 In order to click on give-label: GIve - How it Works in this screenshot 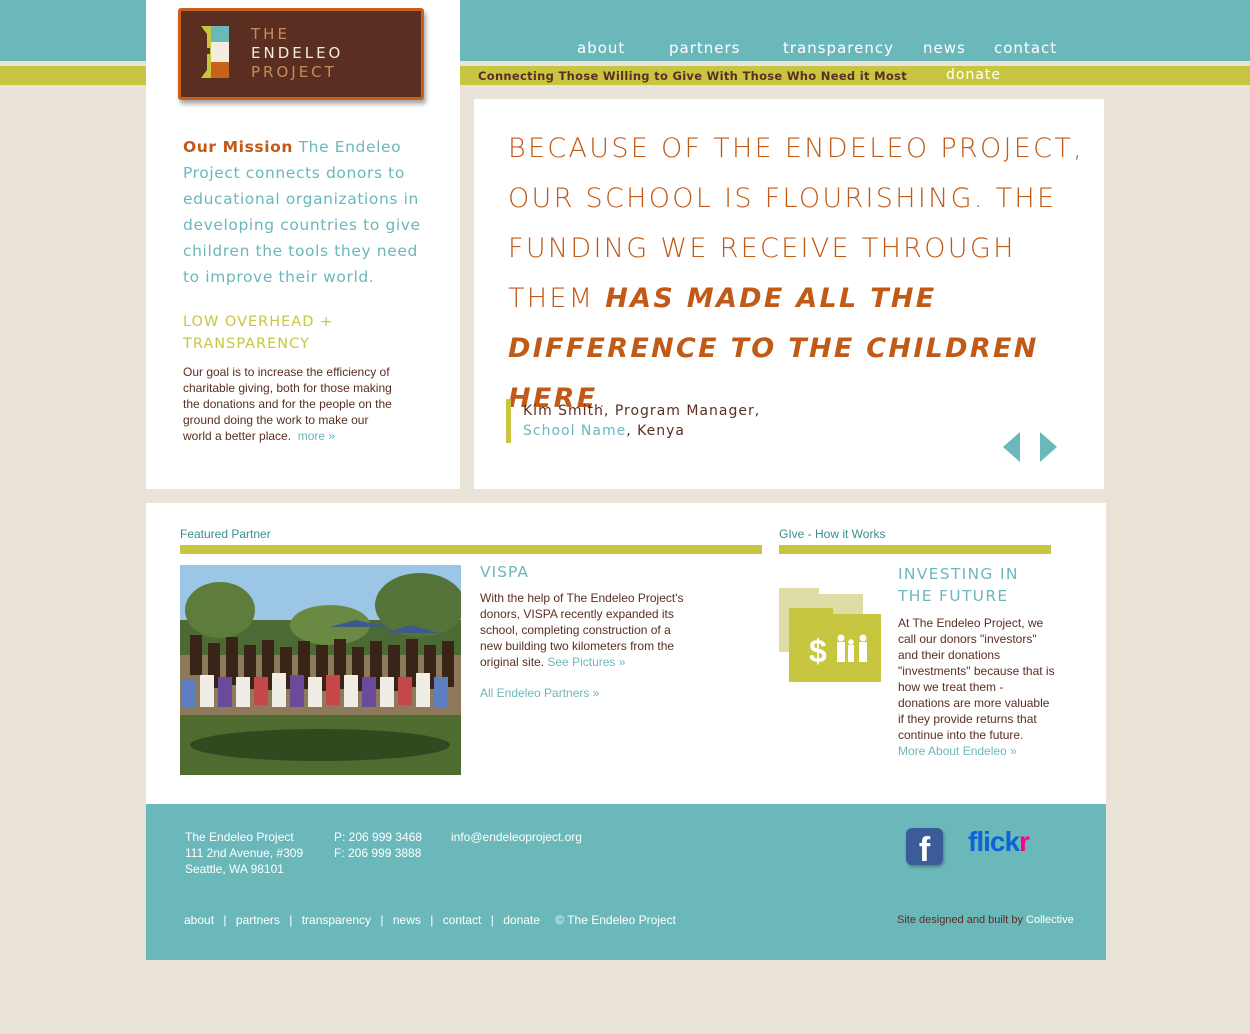, I will do `click(832, 534)`.